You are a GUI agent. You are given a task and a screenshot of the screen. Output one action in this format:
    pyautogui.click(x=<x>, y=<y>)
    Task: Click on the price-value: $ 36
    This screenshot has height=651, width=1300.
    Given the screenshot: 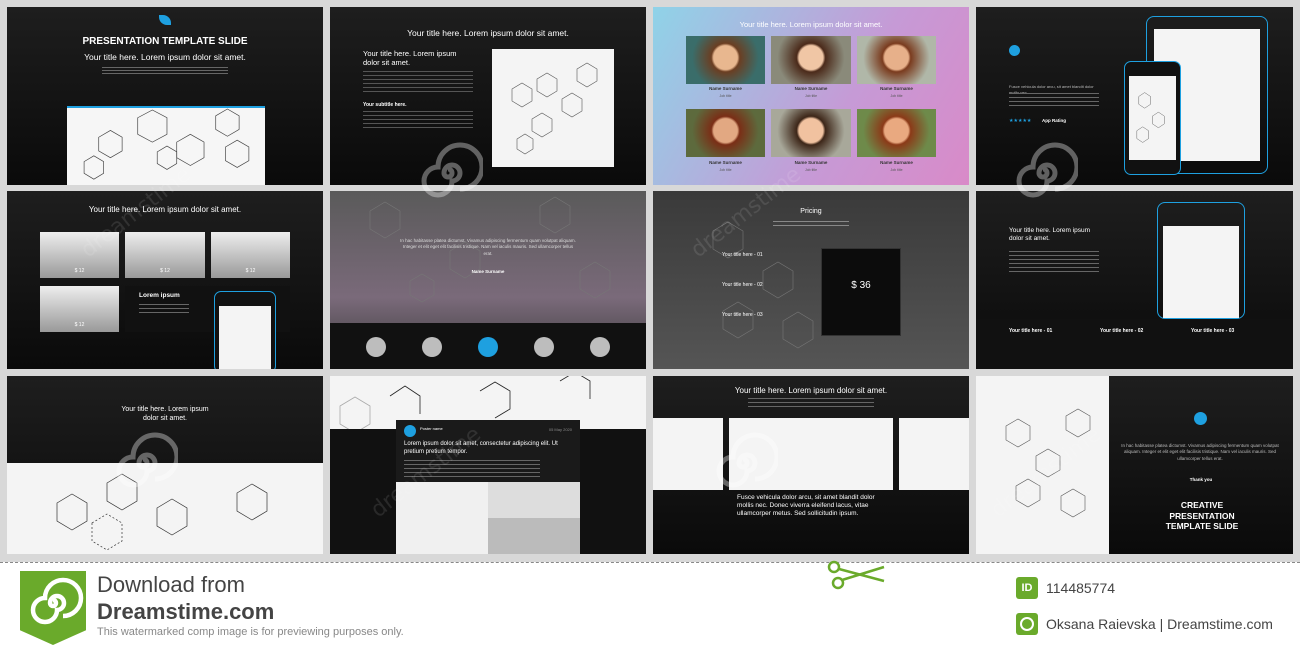 What is the action you would take?
    pyautogui.click(x=861, y=285)
    